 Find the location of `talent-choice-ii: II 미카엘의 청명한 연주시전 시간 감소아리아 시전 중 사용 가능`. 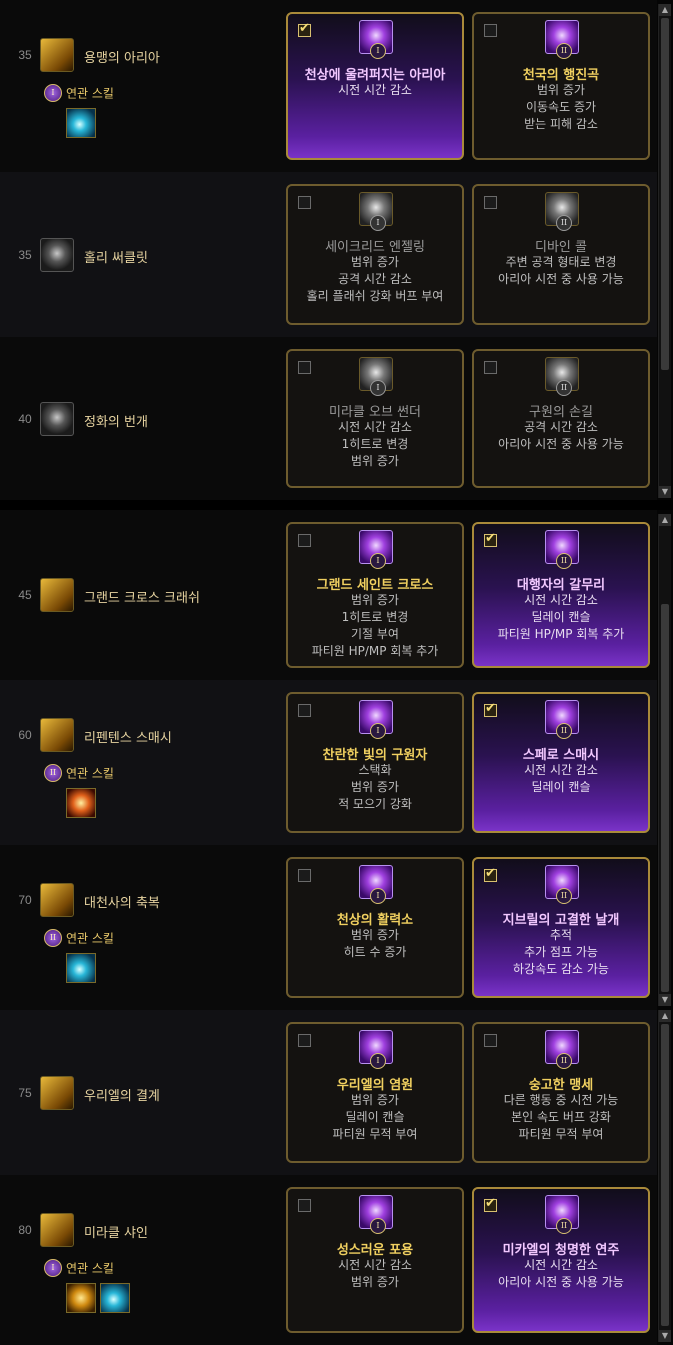

talent-choice-ii: II 미카엘의 청명한 연주시전 시간 감소아리아 시전 중 사용 가능 is located at coordinates (561, 1260).